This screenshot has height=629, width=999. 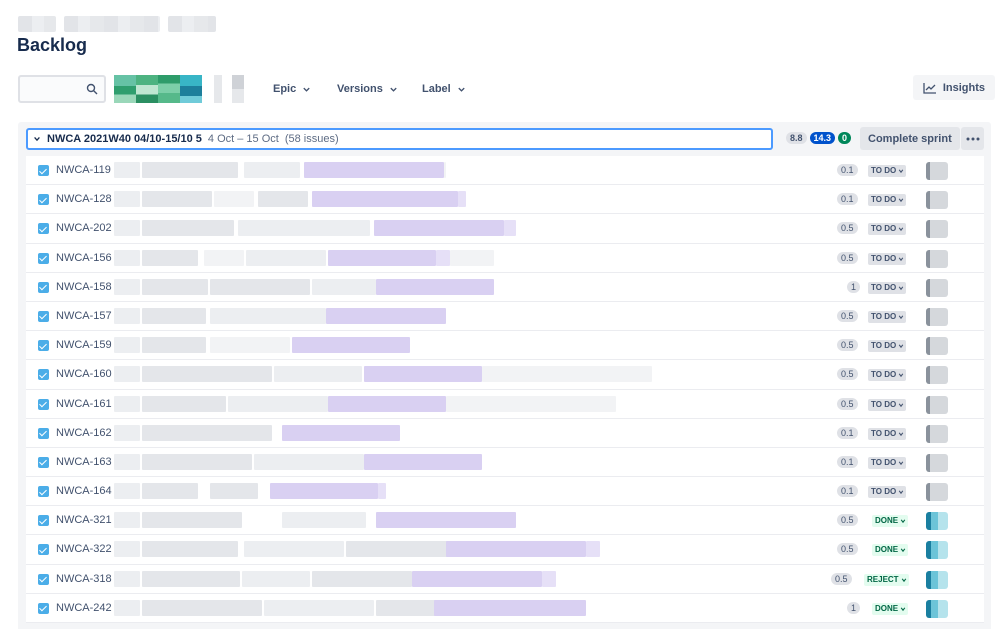 What do you see at coordinates (910, 138) in the screenshot?
I see `complete-sprint-button: Complete sprint` at bounding box center [910, 138].